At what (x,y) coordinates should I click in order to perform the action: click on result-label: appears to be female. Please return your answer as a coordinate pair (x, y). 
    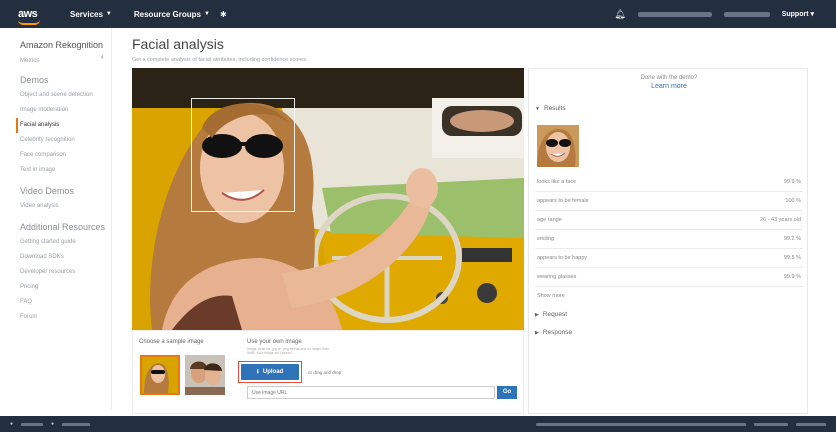
    Looking at the image, I should click on (563, 201).